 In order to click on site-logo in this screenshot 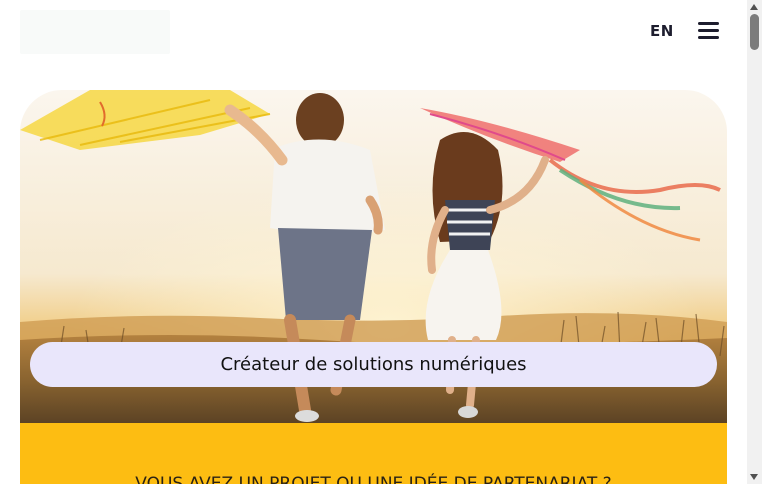, I will do `click(95, 32)`.